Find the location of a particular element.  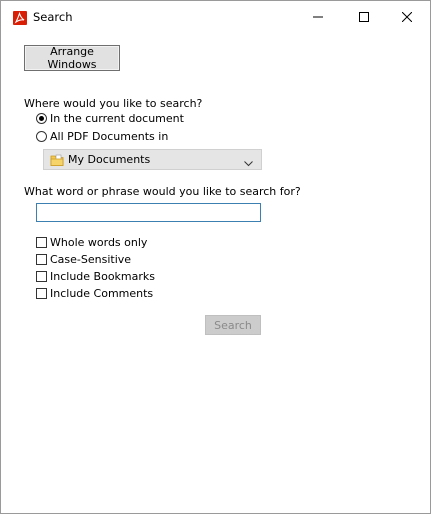

checkbox-label: Include Bookmarks is located at coordinates (102, 276).